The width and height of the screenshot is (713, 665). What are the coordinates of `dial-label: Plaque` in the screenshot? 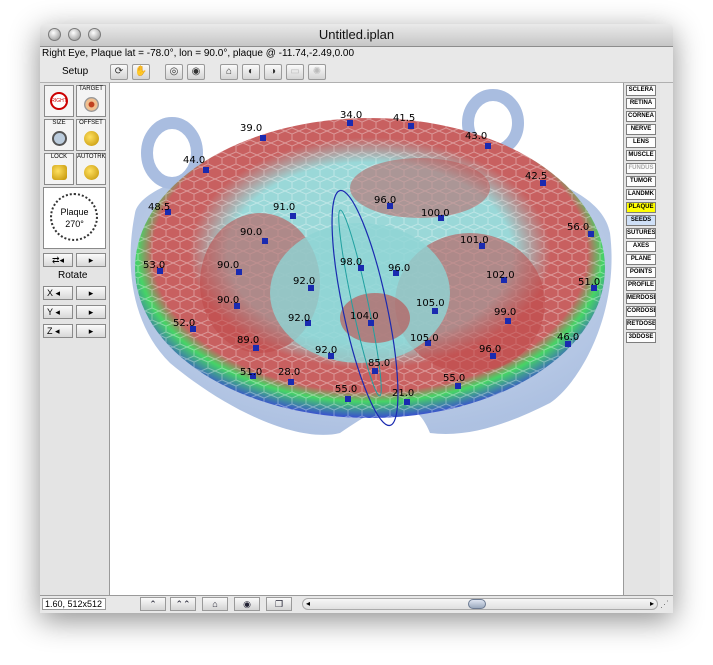 It's located at (74, 212).